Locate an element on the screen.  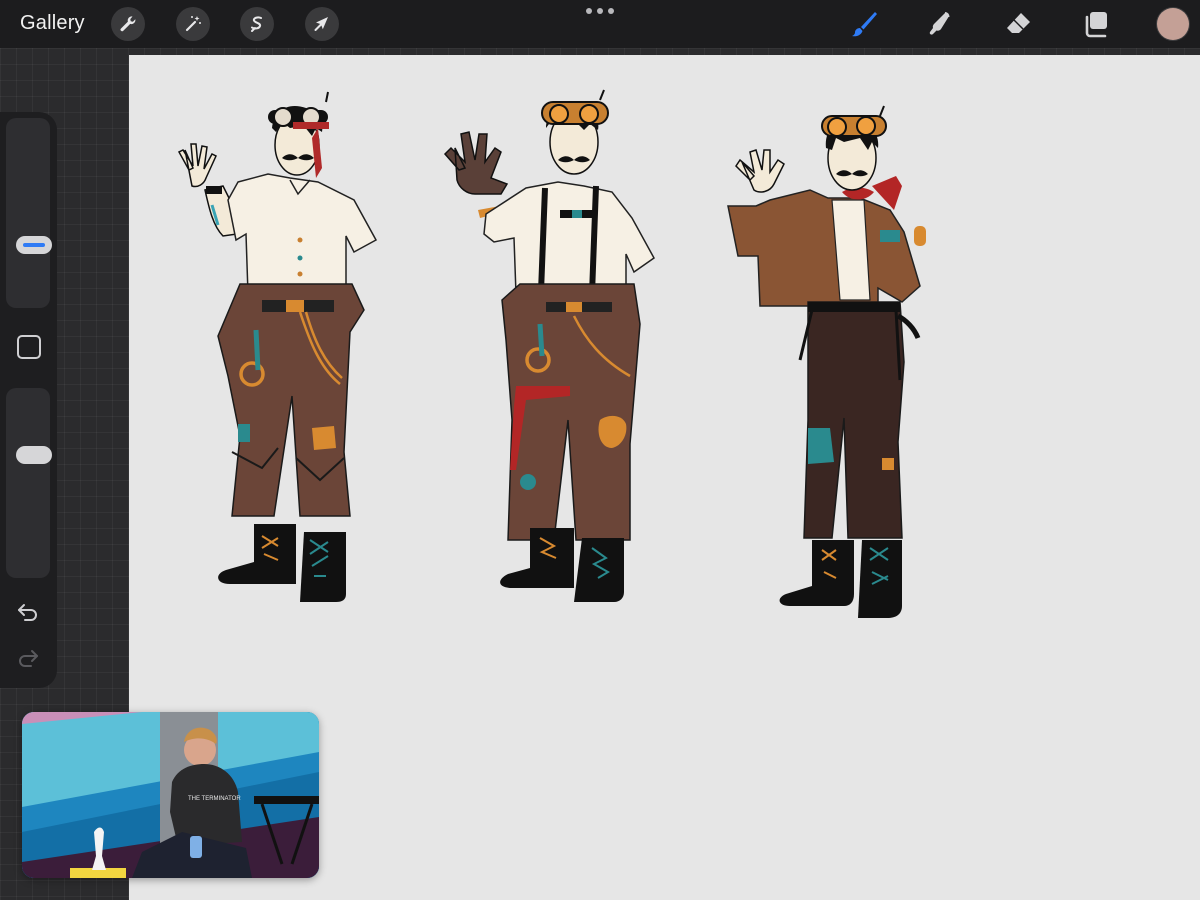
eraser-icon is located at coordinates (1018, 23).